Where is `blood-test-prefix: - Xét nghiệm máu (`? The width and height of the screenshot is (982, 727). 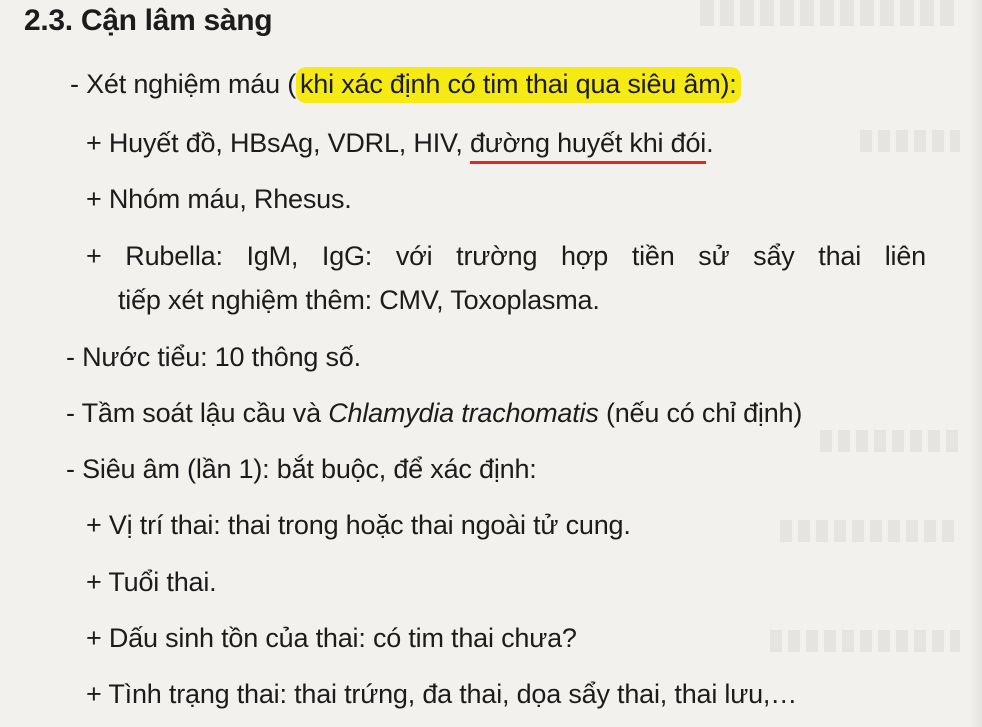 blood-test-prefix: - Xét nghiệm máu ( is located at coordinates (183, 84).